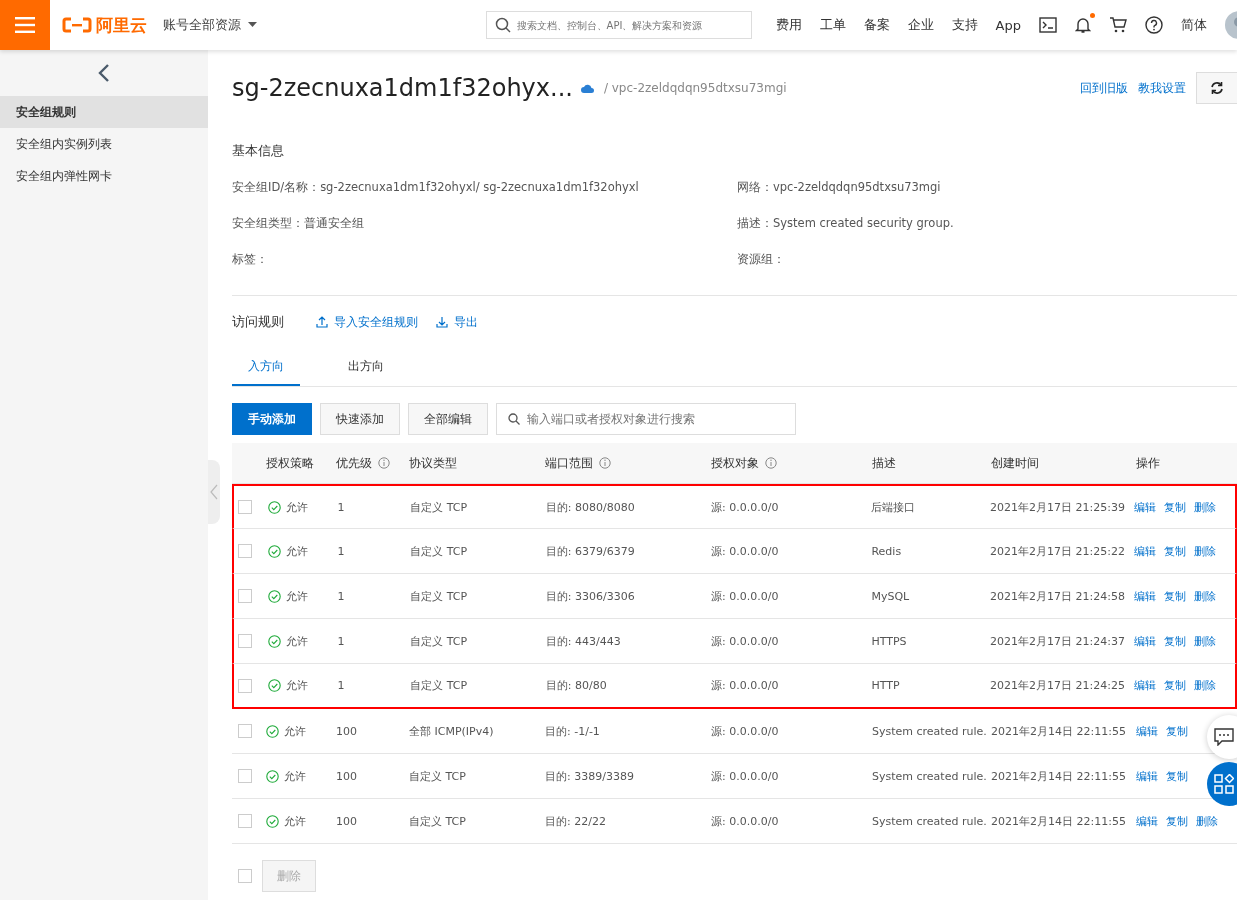  What do you see at coordinates (1104, 88) in the screenshot?
I see `header-link: 回到旧版` at bounding box center [1104, 88].